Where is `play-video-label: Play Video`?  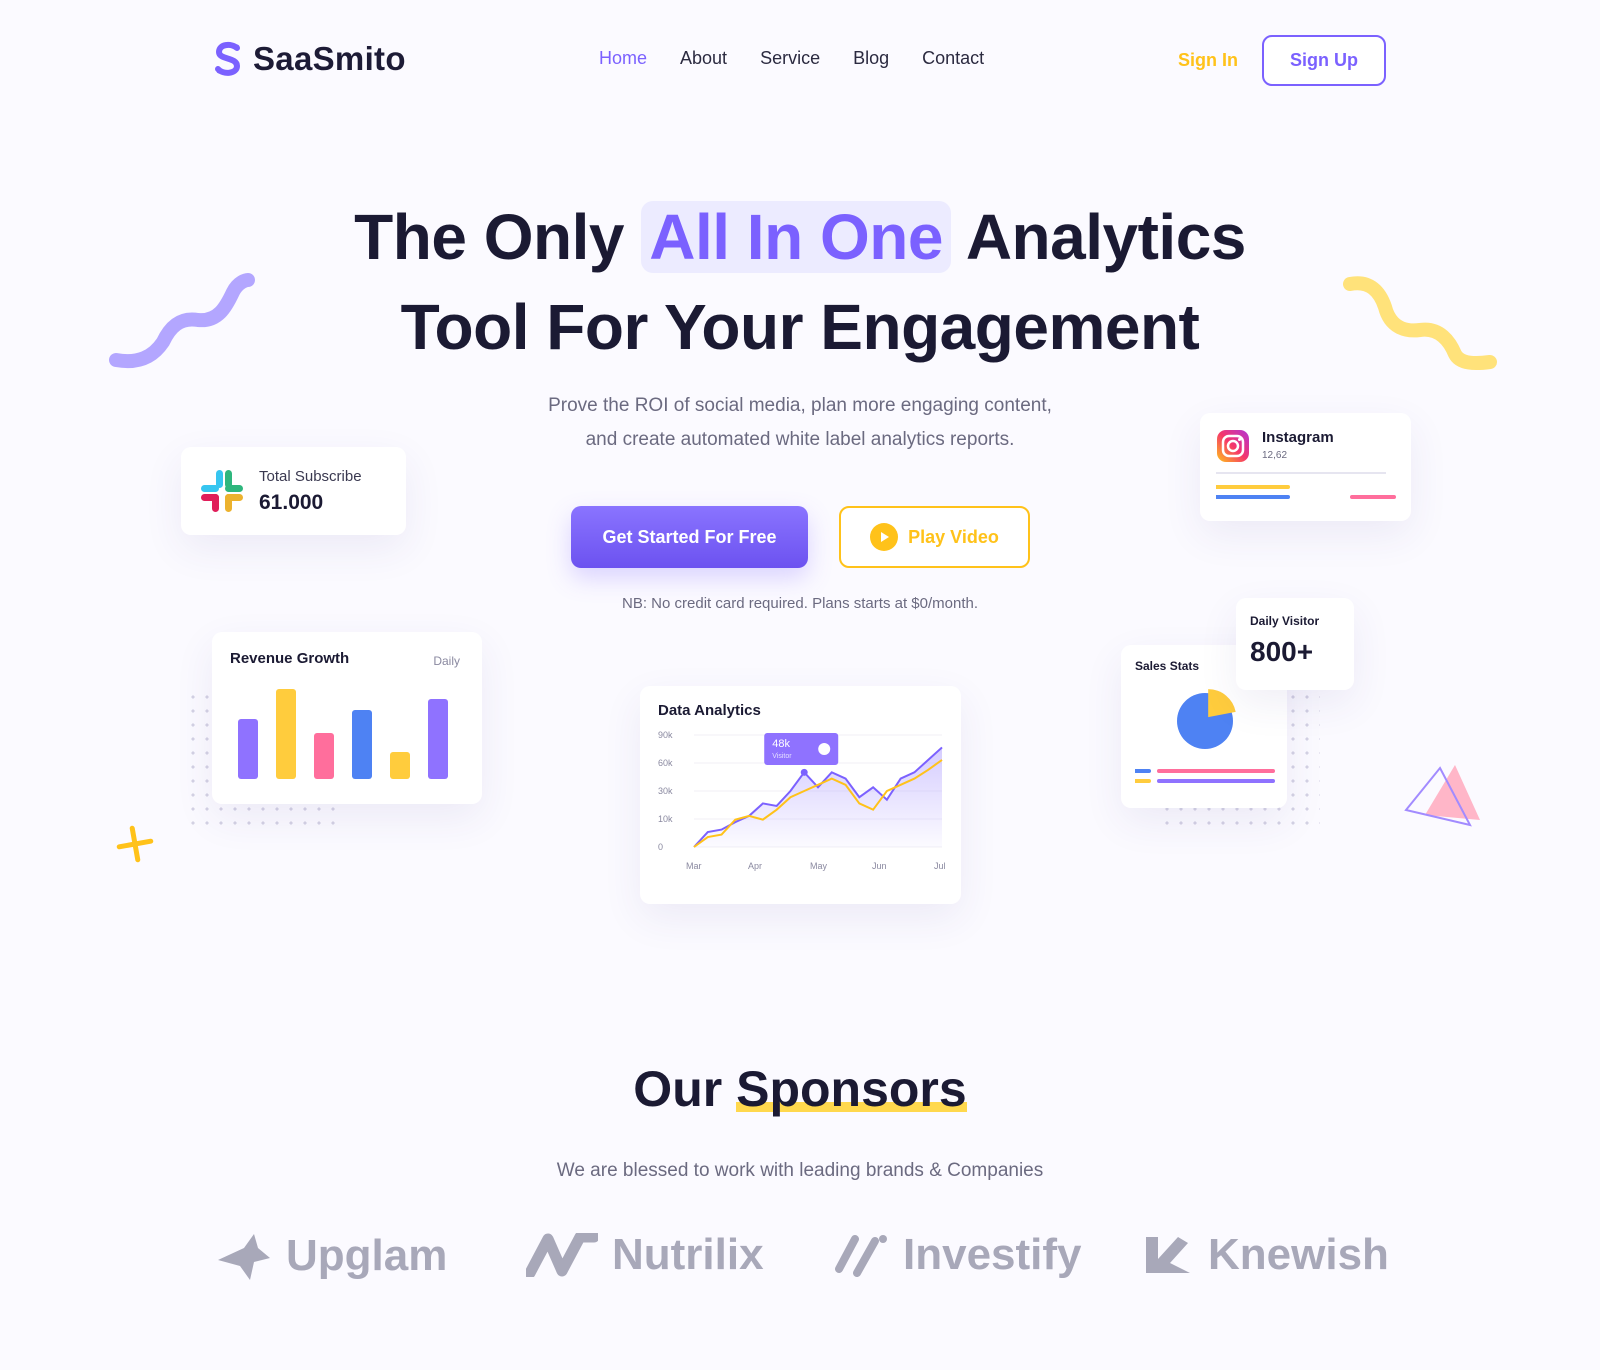 play-video-label: Play Video is located at coordinates (953, 536).